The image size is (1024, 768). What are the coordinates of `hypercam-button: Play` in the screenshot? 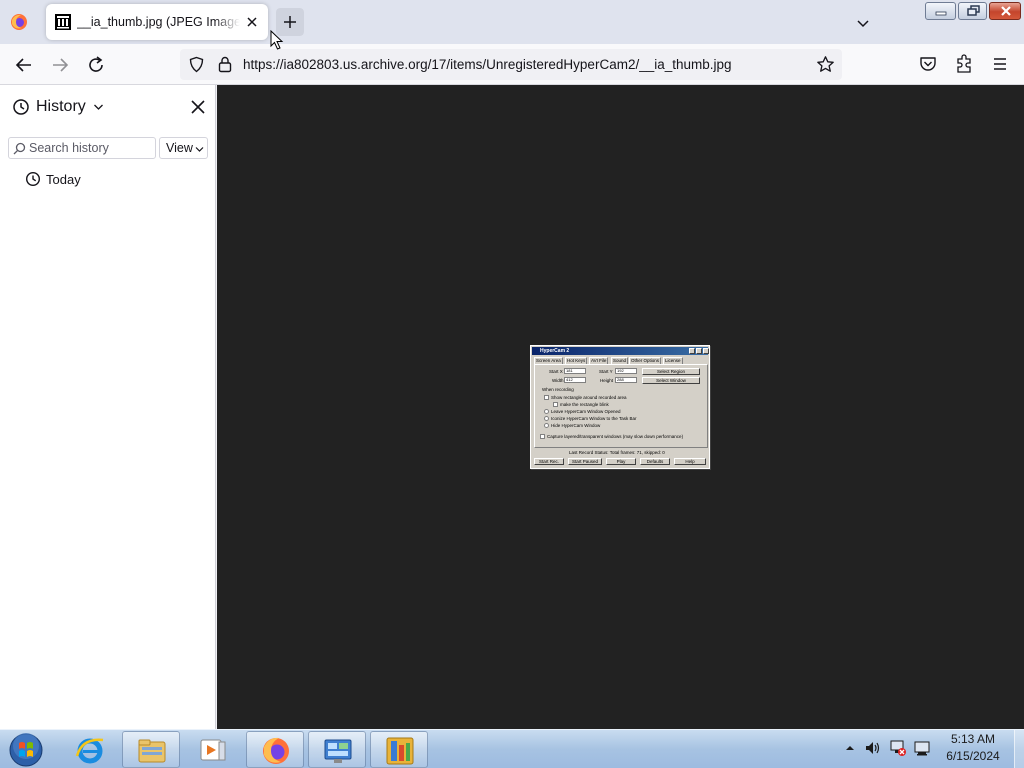 It's located at (621, 461).